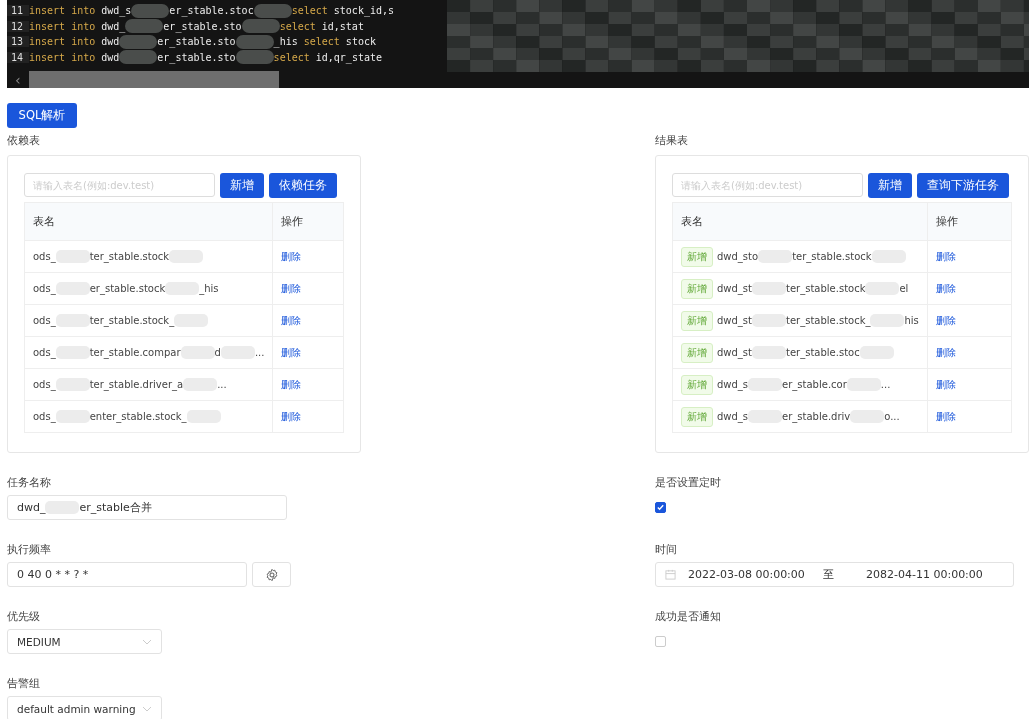 The image size is (1029, 719). What do you see at coordinates (24, 141) in the screenshot?
I see `section-label: 依赖表` at bounding box center [24, 141].